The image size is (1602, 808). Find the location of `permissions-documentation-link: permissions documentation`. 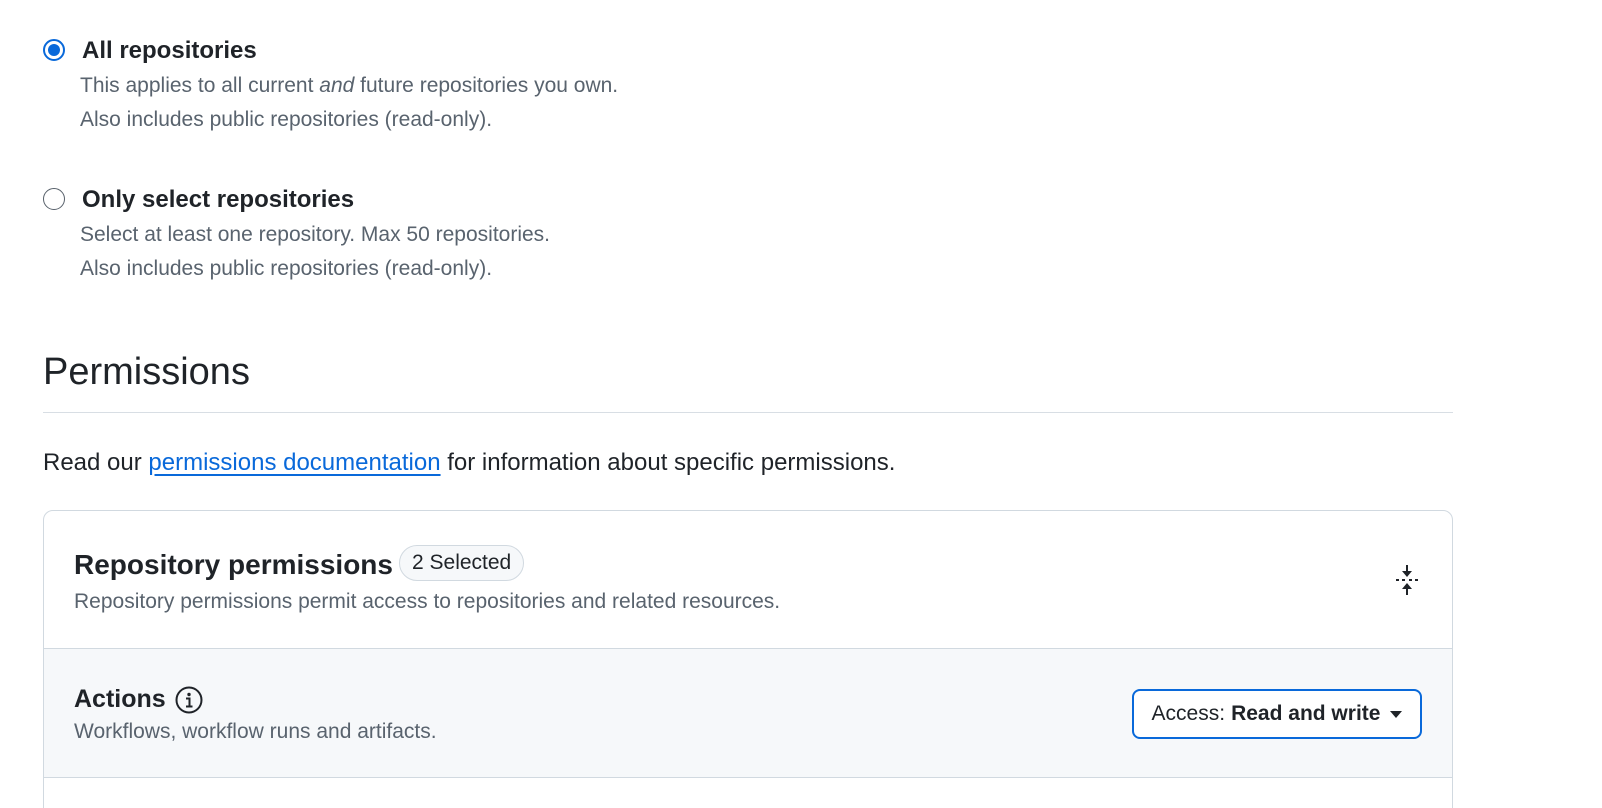

permissions-documentation-link: permissions documentation is located at coordinates (294, 462).